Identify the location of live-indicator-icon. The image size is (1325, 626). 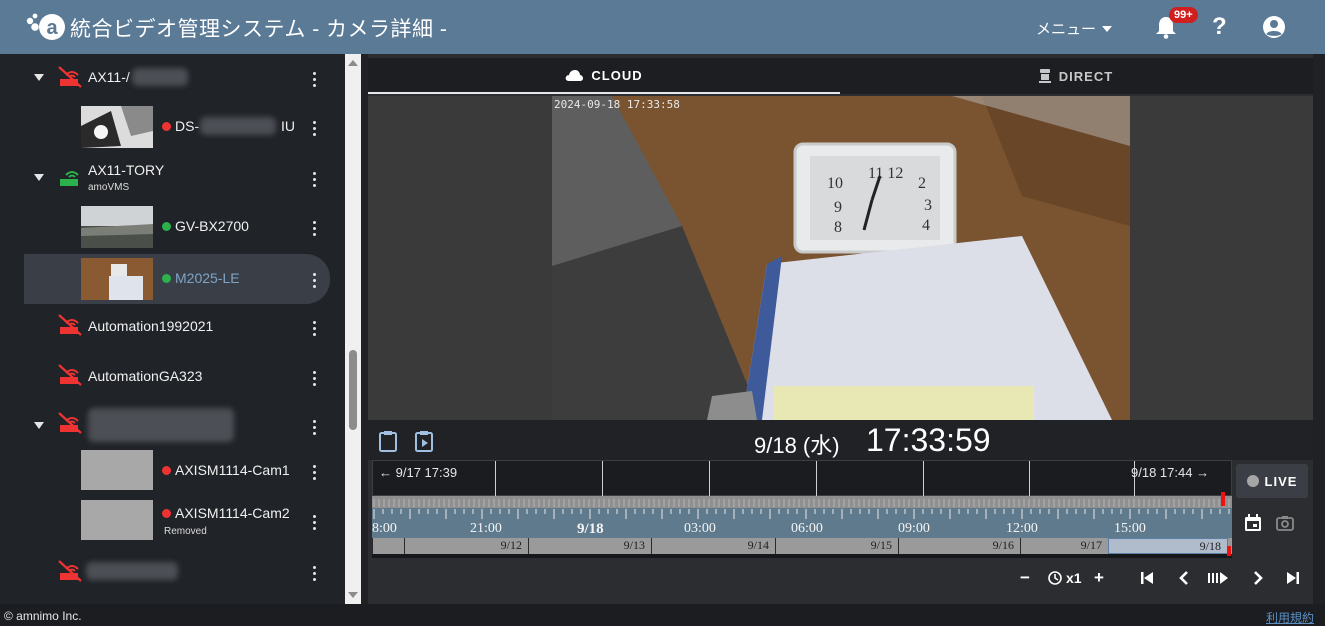
(1252, 481).